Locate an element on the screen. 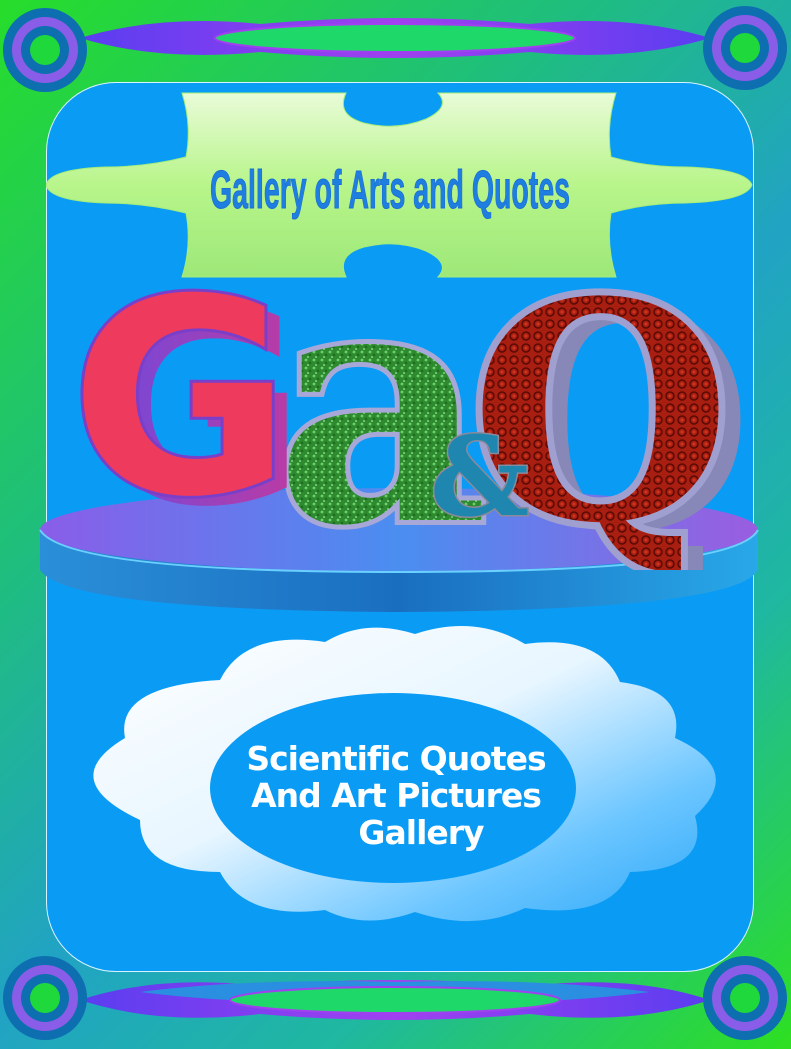 Image resolution: width=791 pixels, height=1049 pixels. top-banner is located at coordinates (395, 38).